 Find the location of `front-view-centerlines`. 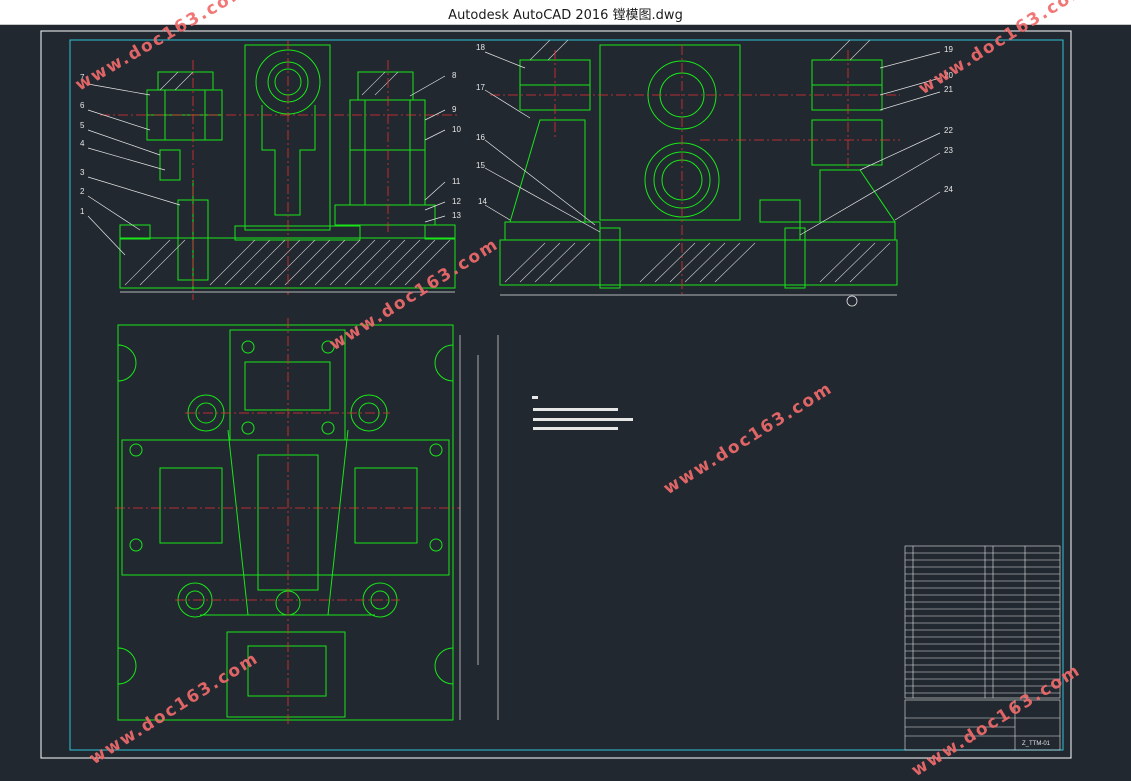

front-view-centerlines is located at coordinates (280, 170).